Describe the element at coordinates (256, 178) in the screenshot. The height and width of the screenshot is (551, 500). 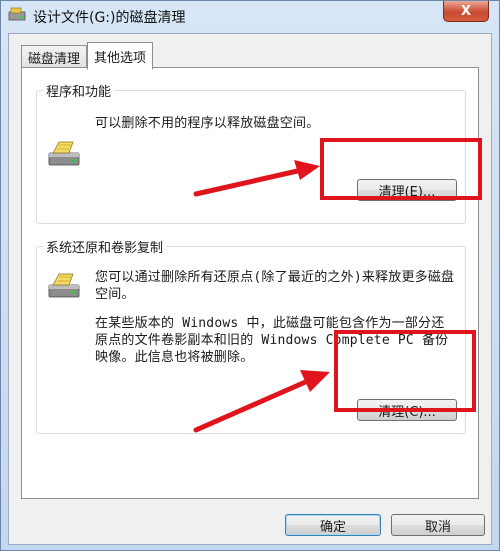
I see `annotation-arrow-programs` at that location.